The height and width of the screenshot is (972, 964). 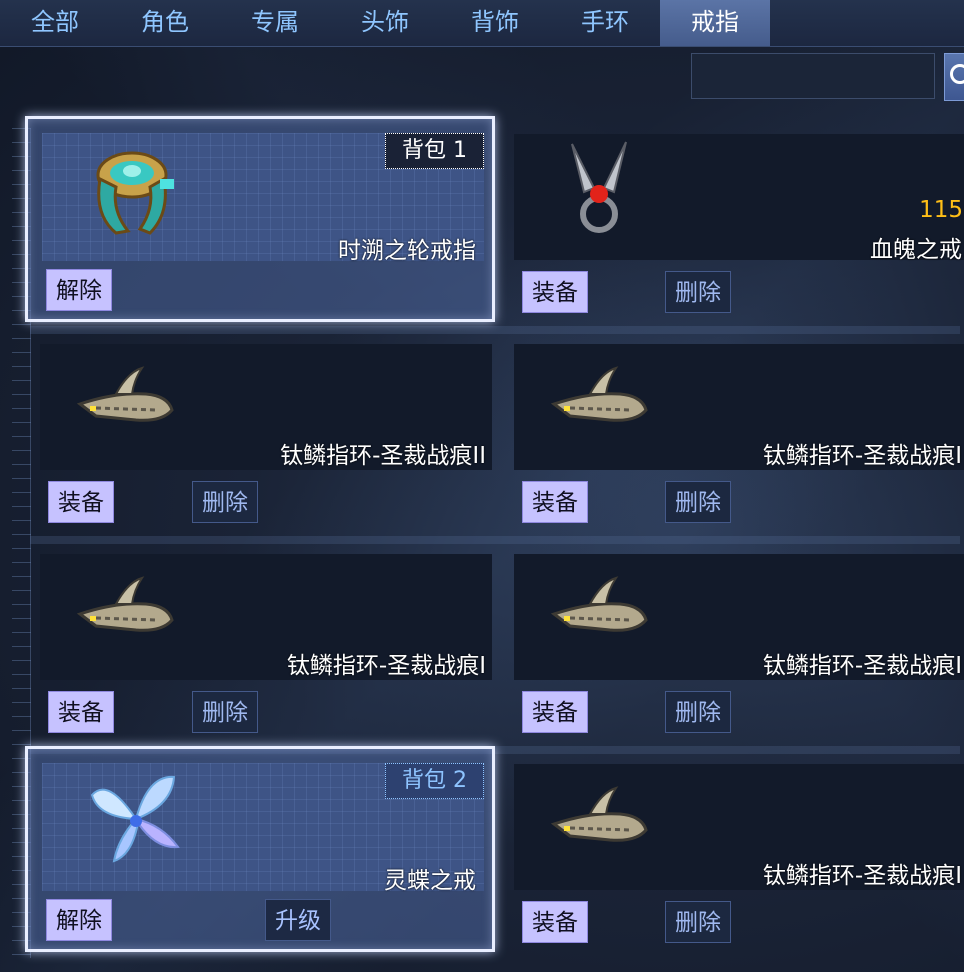 I want to click on tab-ring: 戒指, so click(x=715, y=23).